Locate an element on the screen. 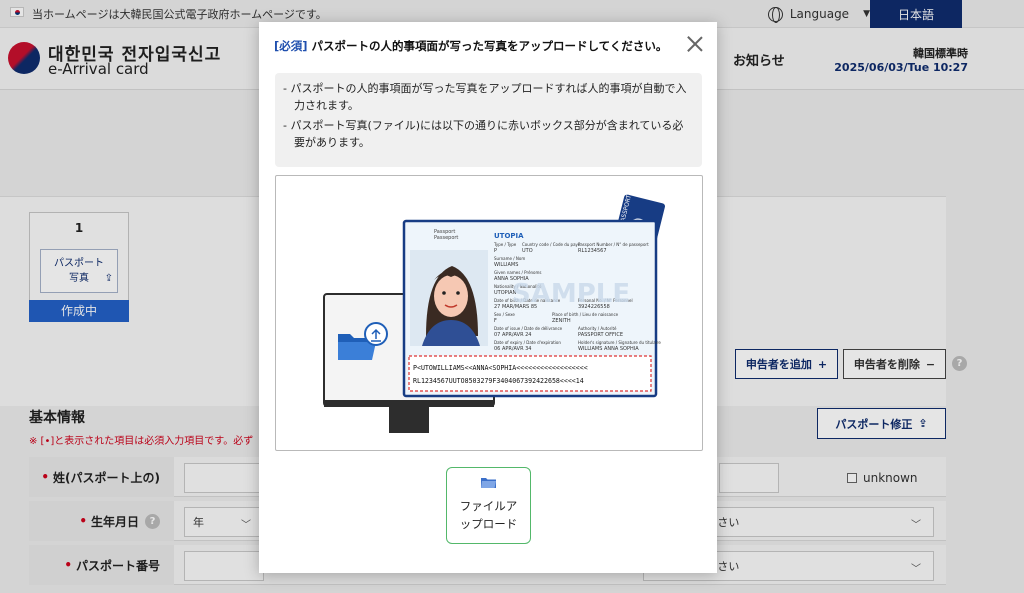  svg-text: UTOPIA is located at coordinates (509, 236).